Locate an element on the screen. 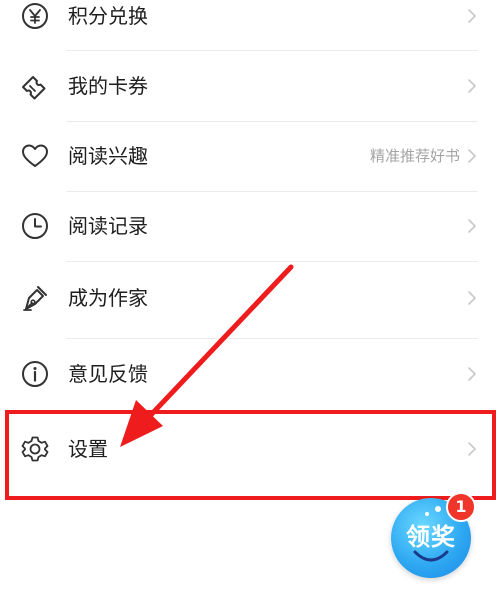 This screenshot has height=601, width=500. info-icon is located at coordinates (35, 374).